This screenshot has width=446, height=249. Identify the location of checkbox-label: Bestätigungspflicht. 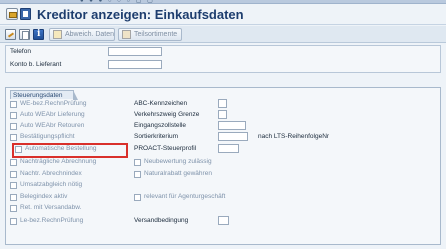
(47, 136).